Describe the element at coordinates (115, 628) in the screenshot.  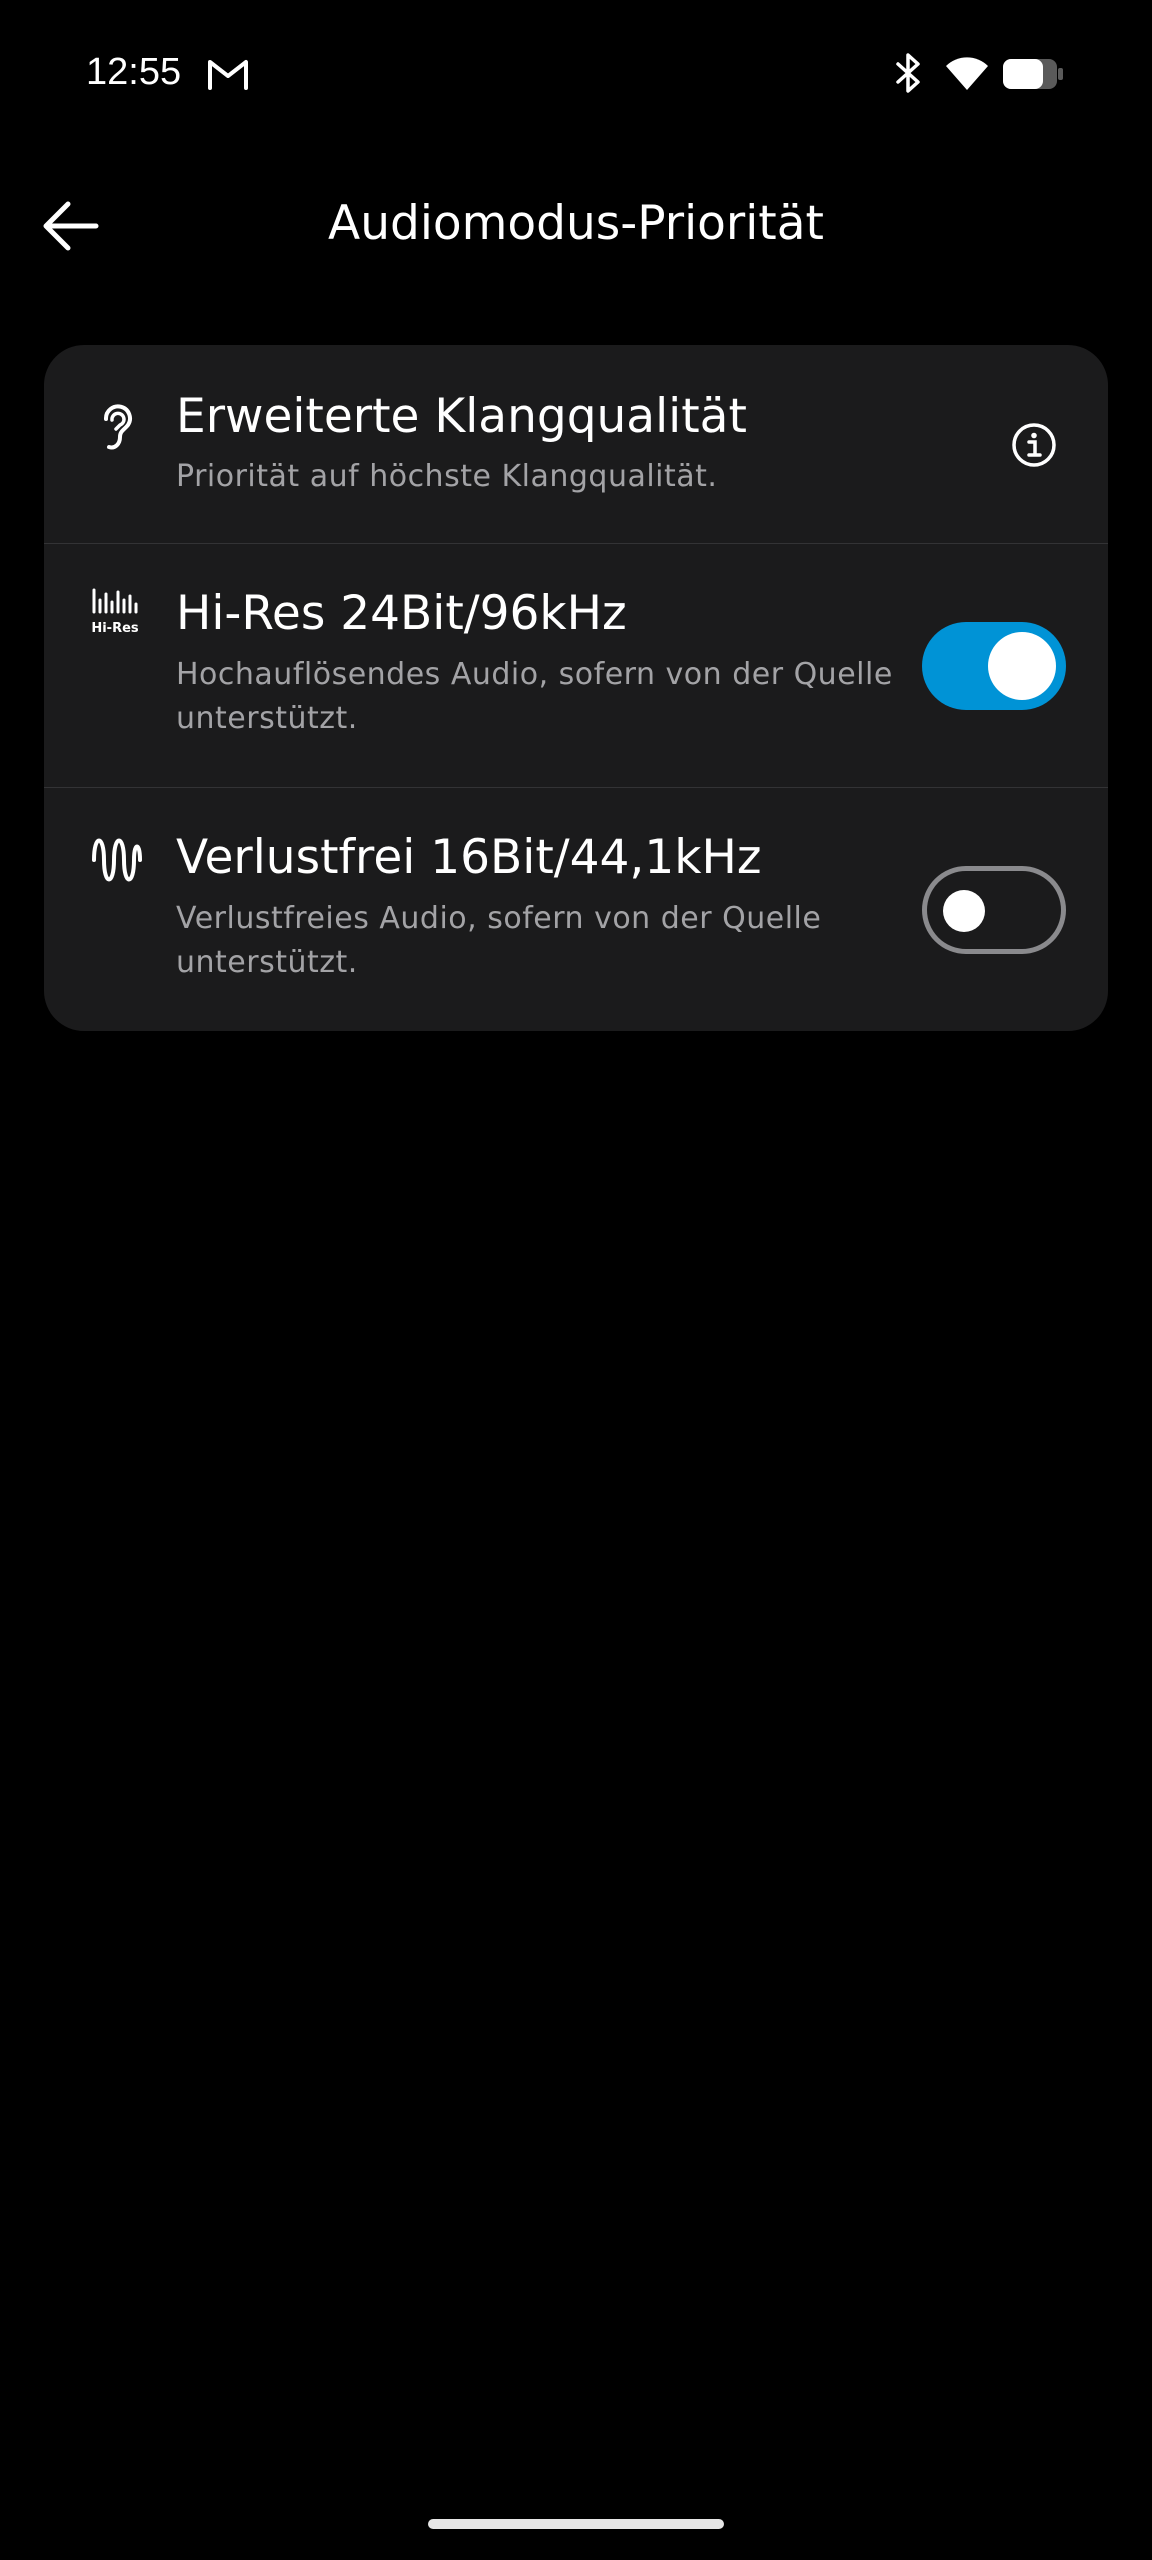
I see `hi-res-icon-label: Hi-Res` at that location.